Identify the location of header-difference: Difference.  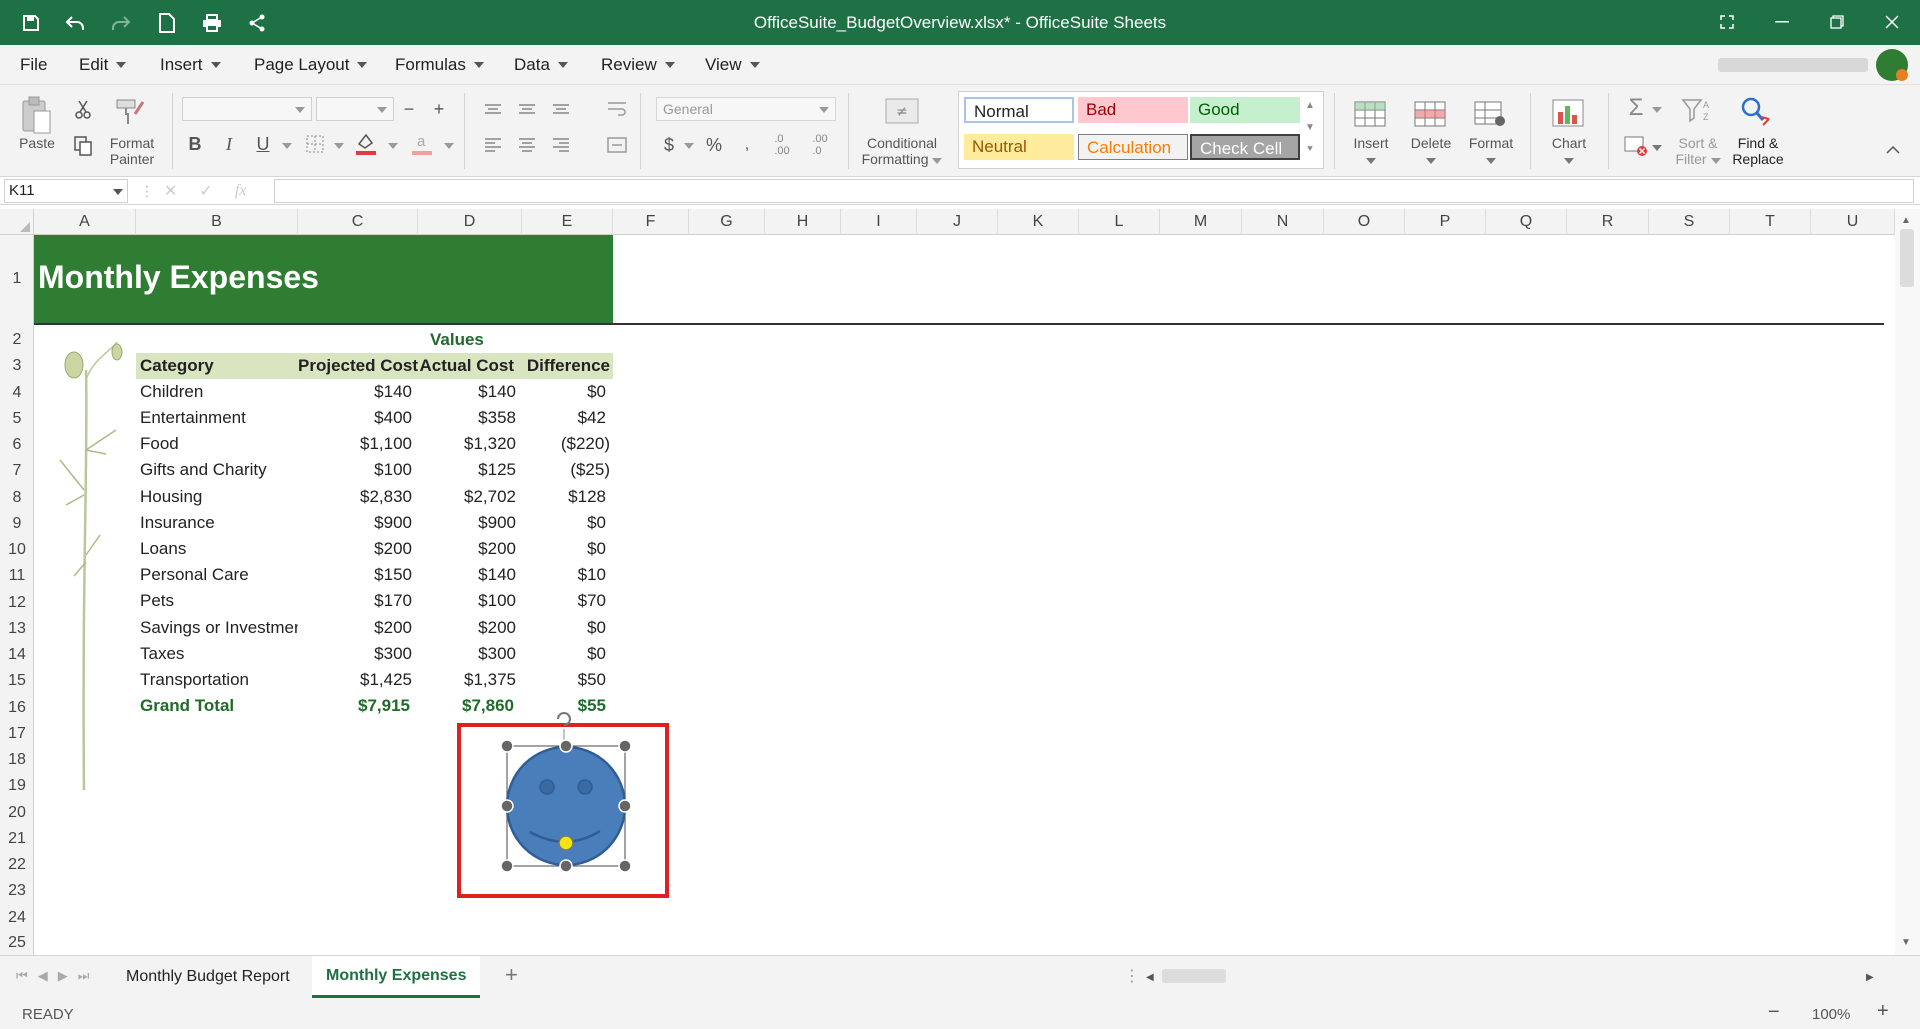
(566, 366).